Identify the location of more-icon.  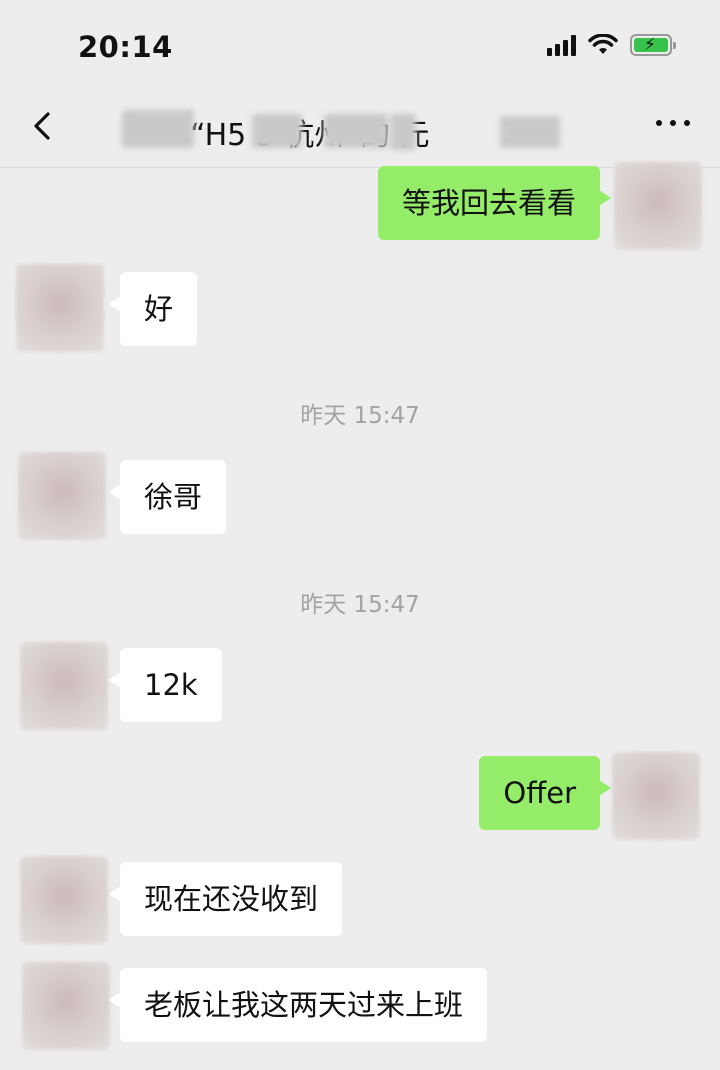
(673, 123).